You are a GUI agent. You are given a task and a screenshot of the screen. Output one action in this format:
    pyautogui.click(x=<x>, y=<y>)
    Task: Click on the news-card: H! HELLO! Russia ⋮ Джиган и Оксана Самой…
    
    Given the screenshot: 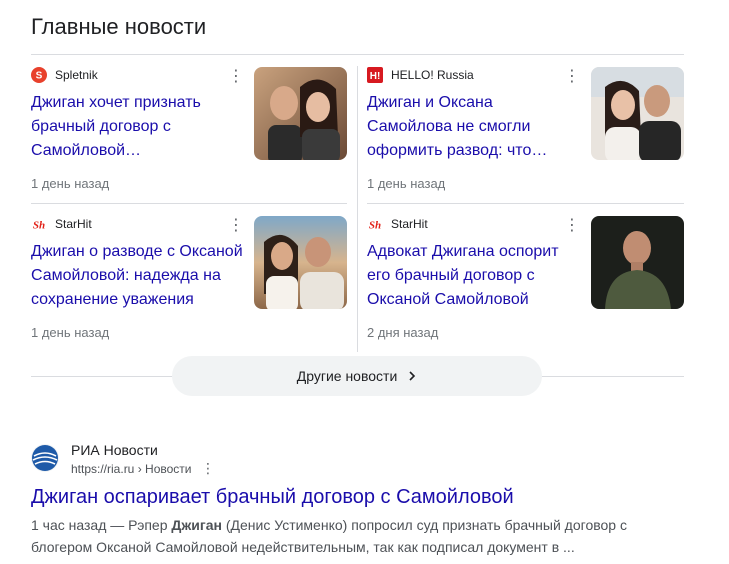 What is the action you would take?
    pyautogui.click(x=525, y=136)
    